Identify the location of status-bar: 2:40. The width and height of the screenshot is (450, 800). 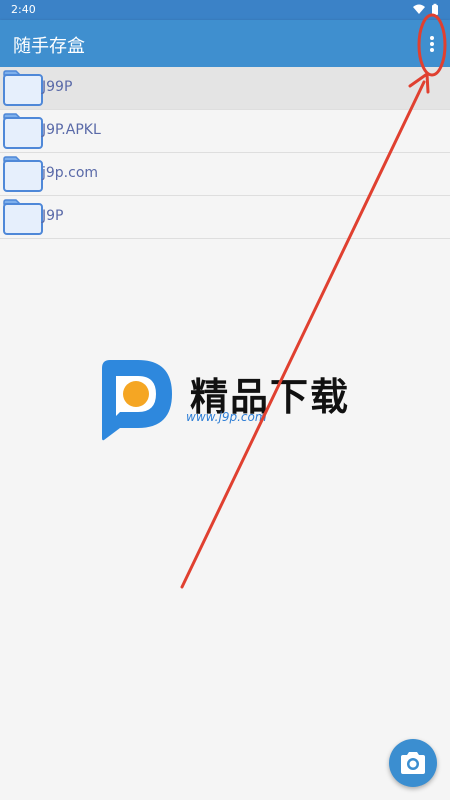
(225, 10).